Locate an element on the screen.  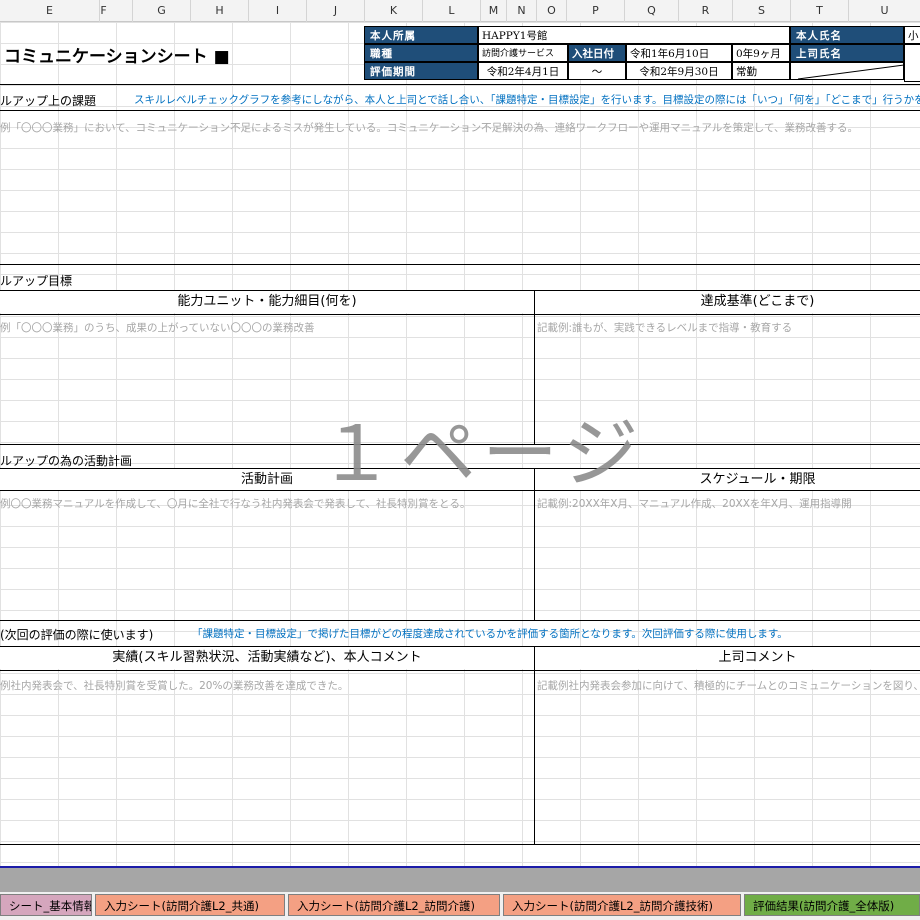
section4-right-header: 上司コメント is located at coordinates (727, 658).